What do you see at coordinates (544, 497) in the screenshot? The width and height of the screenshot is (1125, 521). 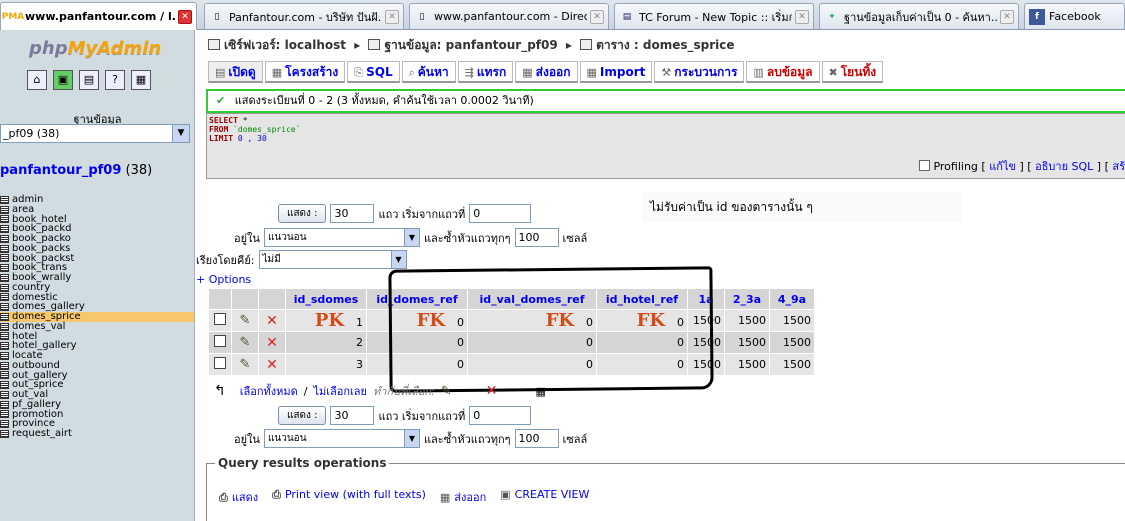 I see `create-view-link: ▣ CREATE VIEW` at bounding box center [544, 497].